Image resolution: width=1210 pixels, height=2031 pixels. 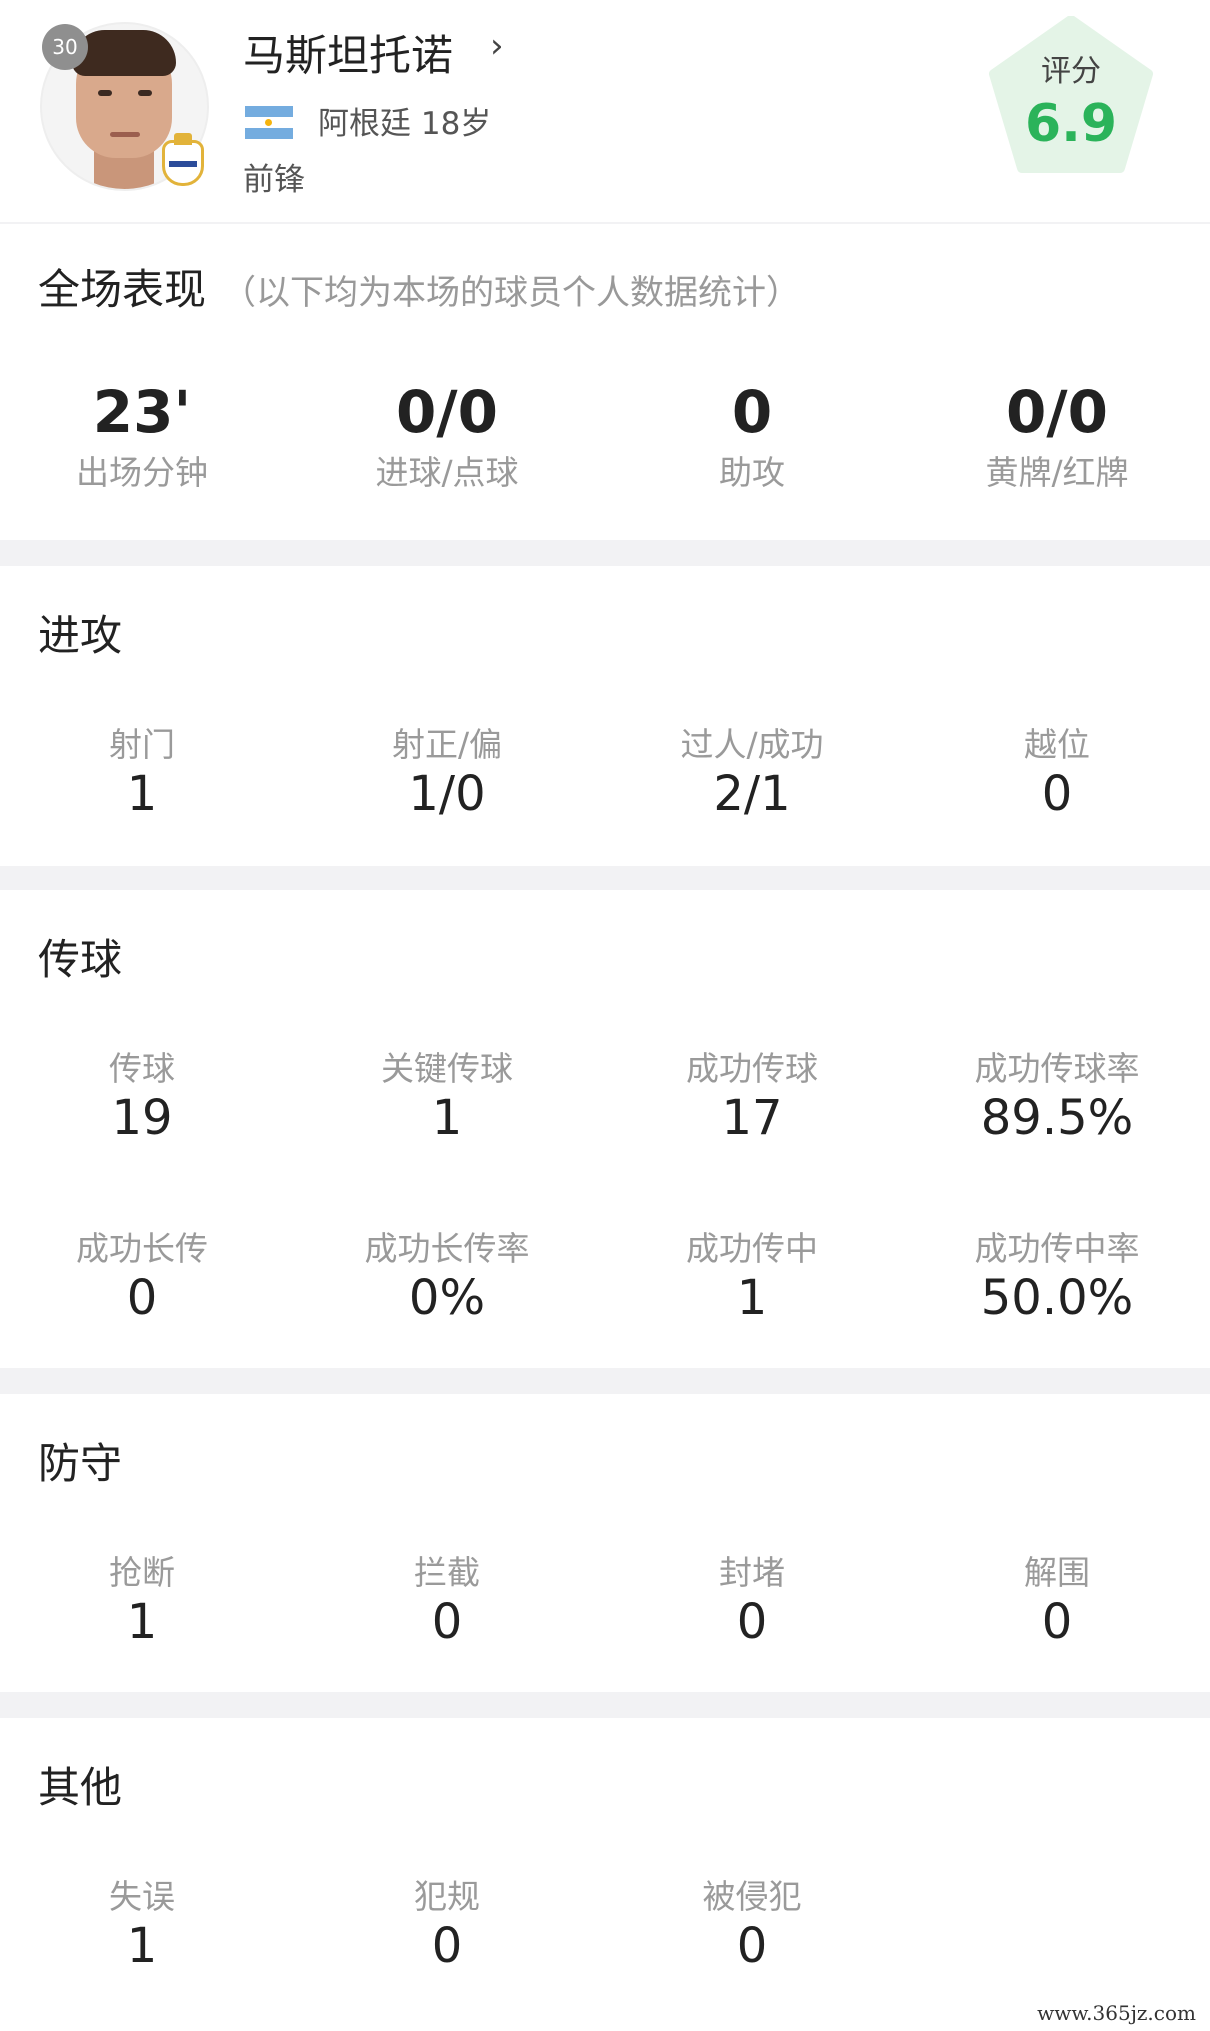 I want to click on section-title-passing: 传球, so click(x=80, y=959).